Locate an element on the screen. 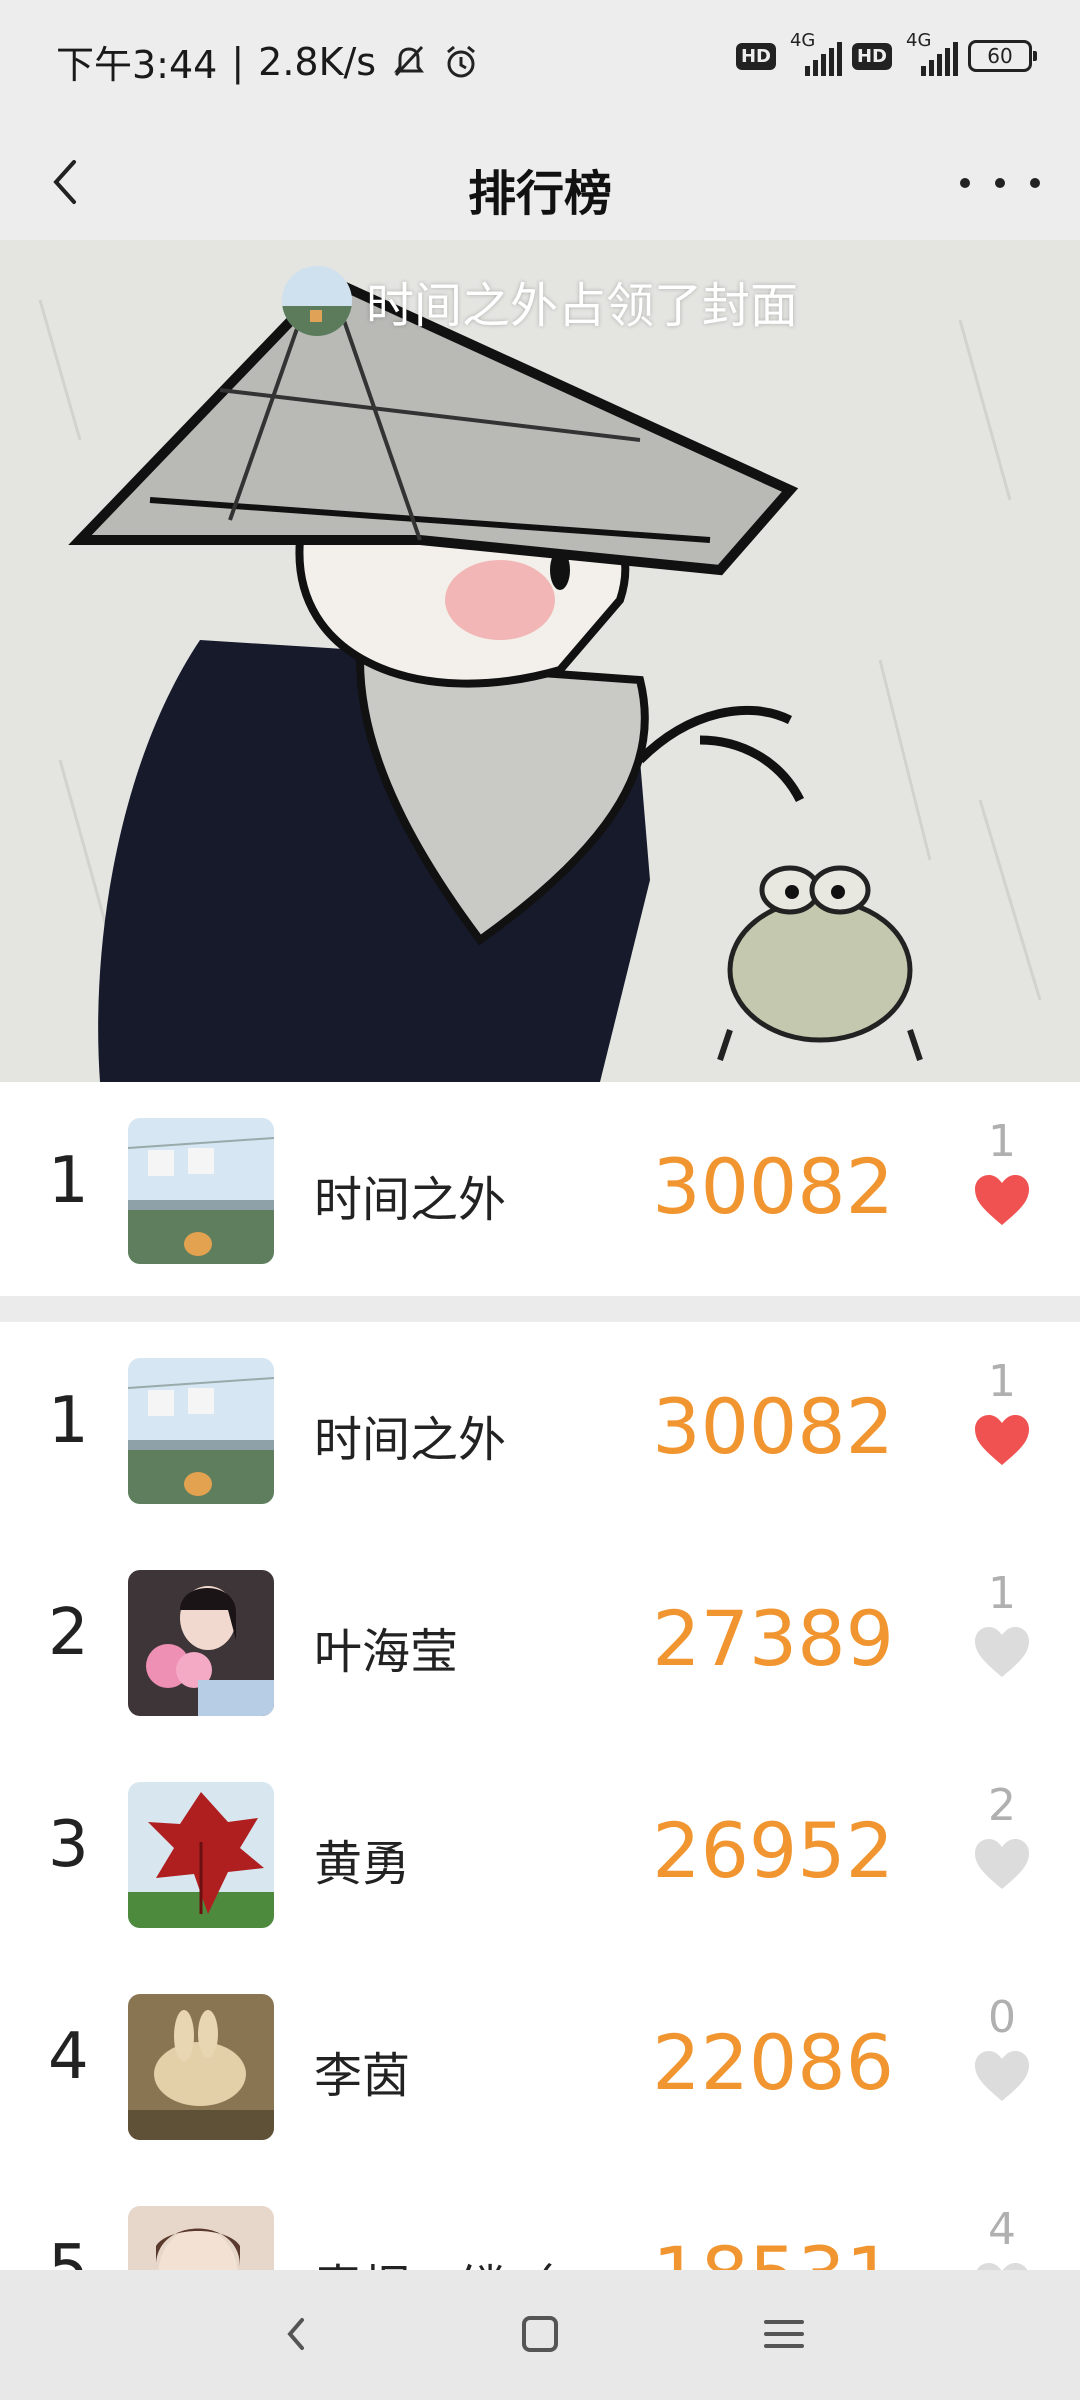 The width and height of the screenshot is (1080, 2400). status-right: HD 4G HD 4G 60 is located at coordinates (886, 53).